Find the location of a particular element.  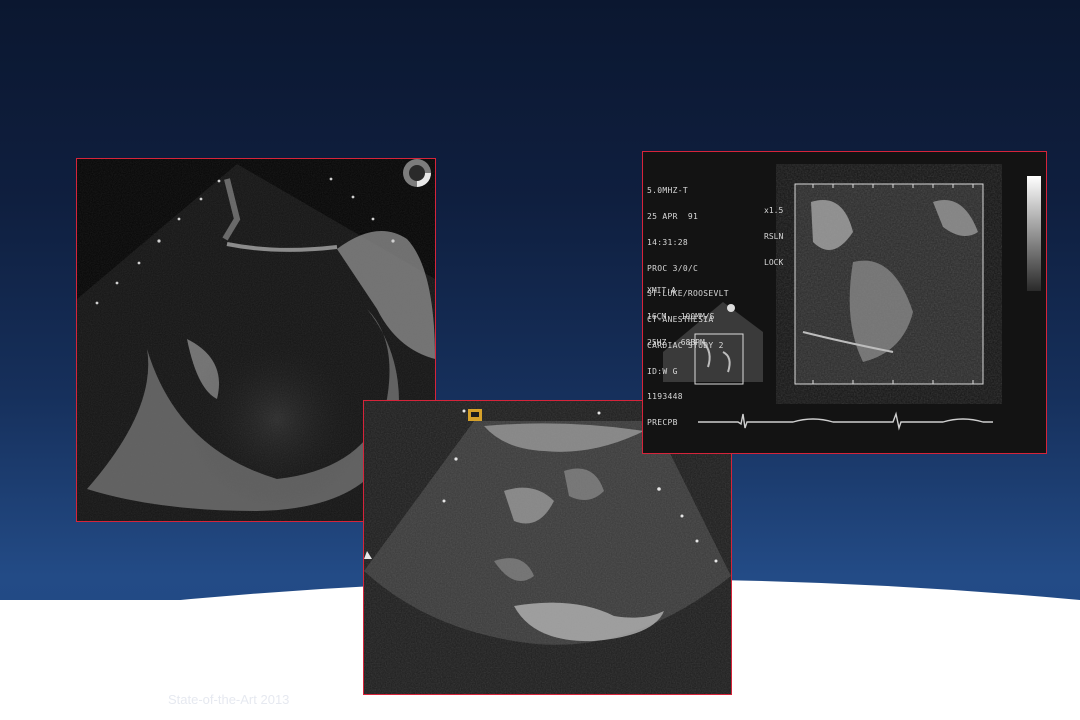

echo-logo-word: Echo is located at coordinates (118, 687).